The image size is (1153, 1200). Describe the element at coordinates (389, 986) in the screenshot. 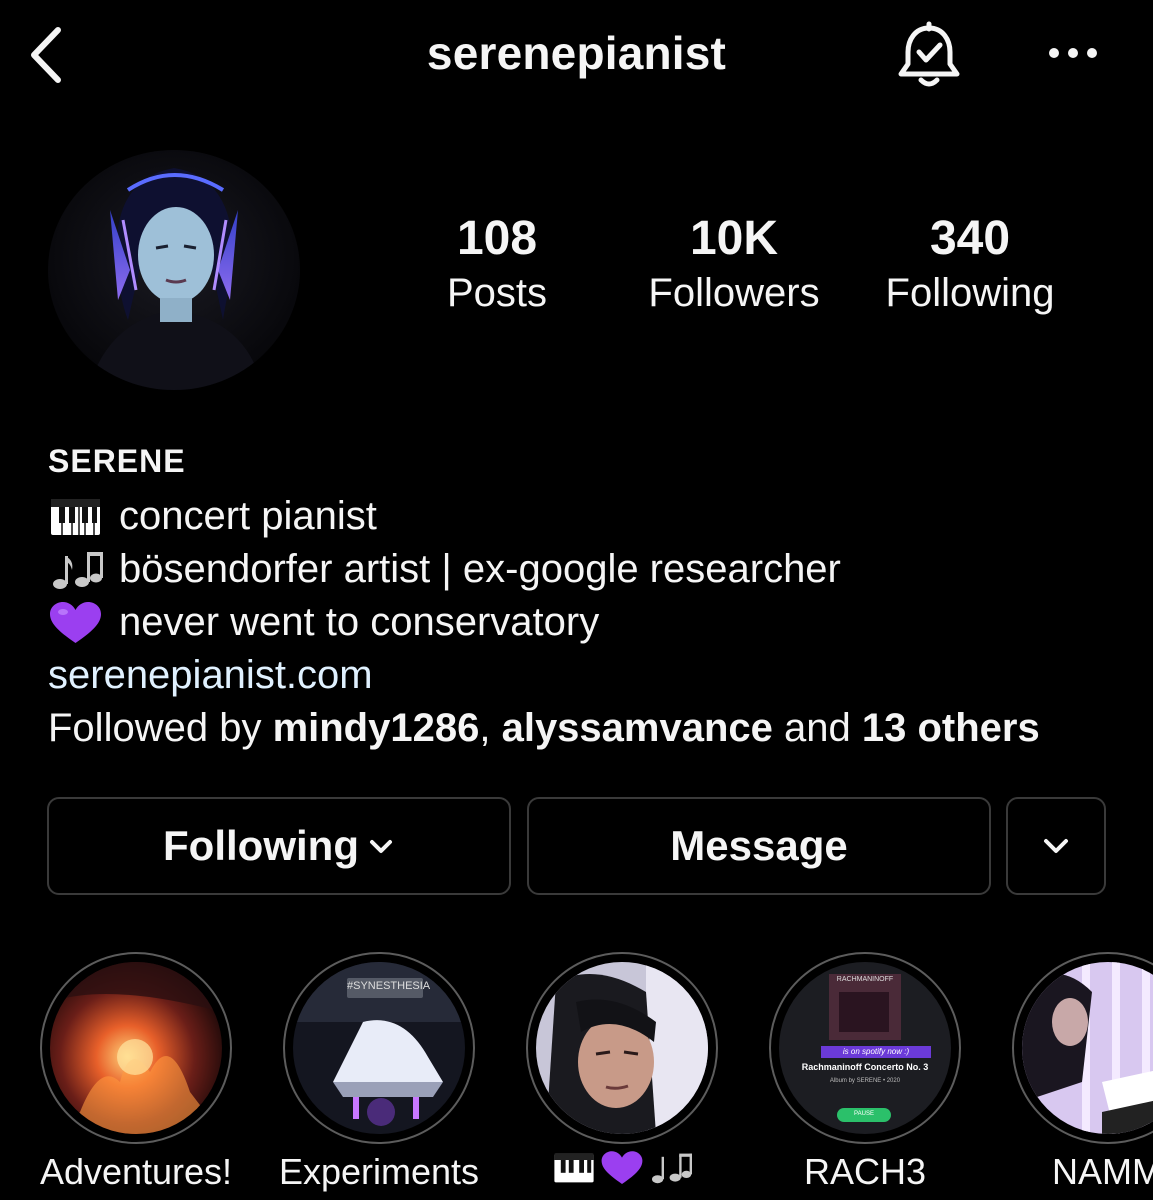

I see `highlight-cover-text: #SYNESTHESIA` at that location.